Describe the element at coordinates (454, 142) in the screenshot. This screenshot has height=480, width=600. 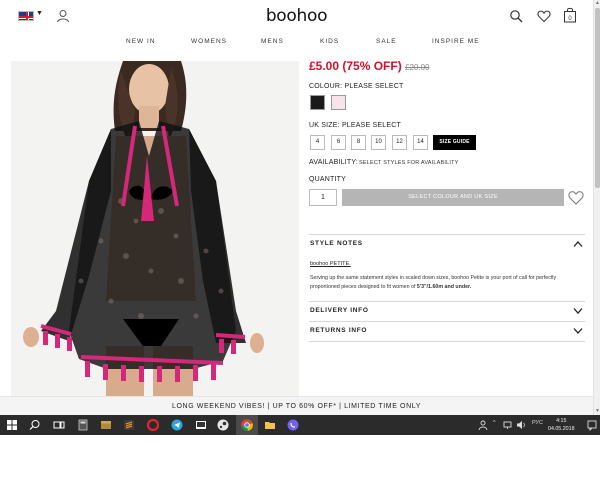
I see `size-guide-button: SIZE GUIDE` at that location.